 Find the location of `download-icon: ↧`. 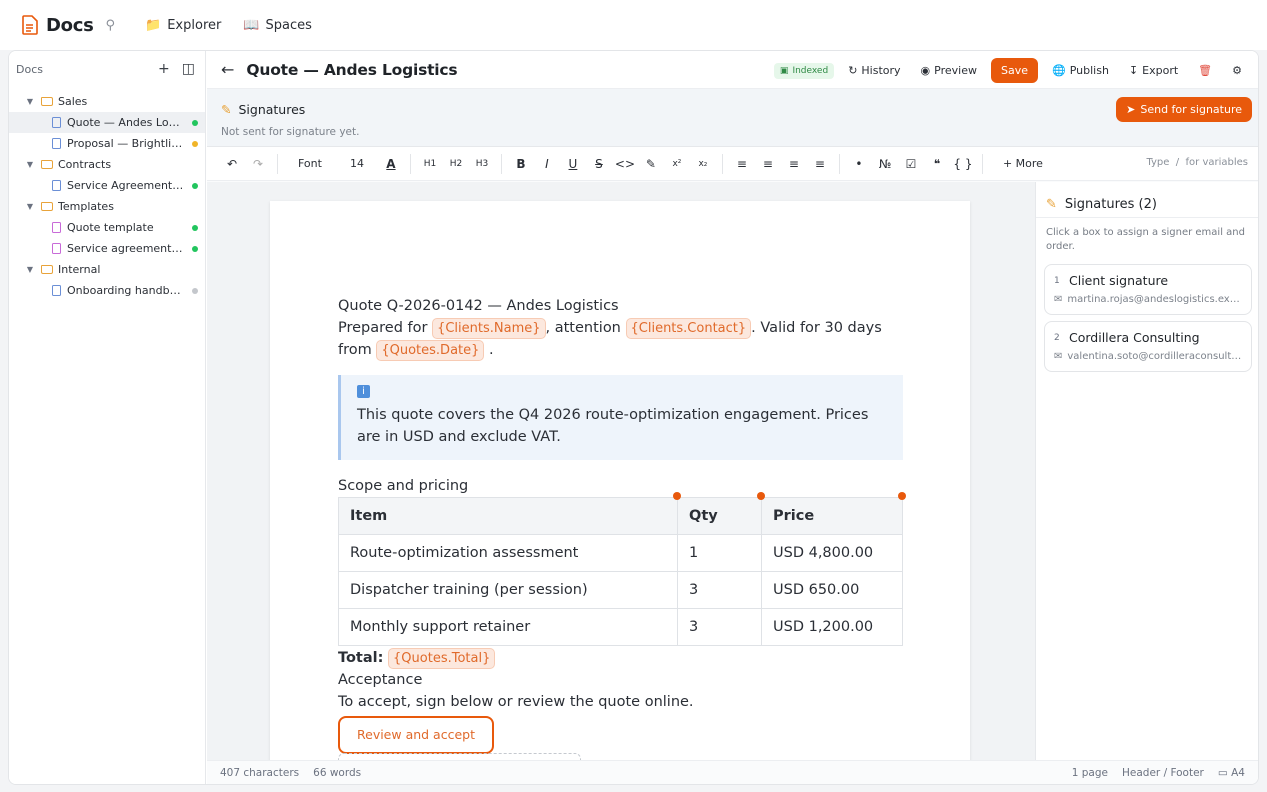

download-icon: ↧ is located at coordinates (1133, 70).